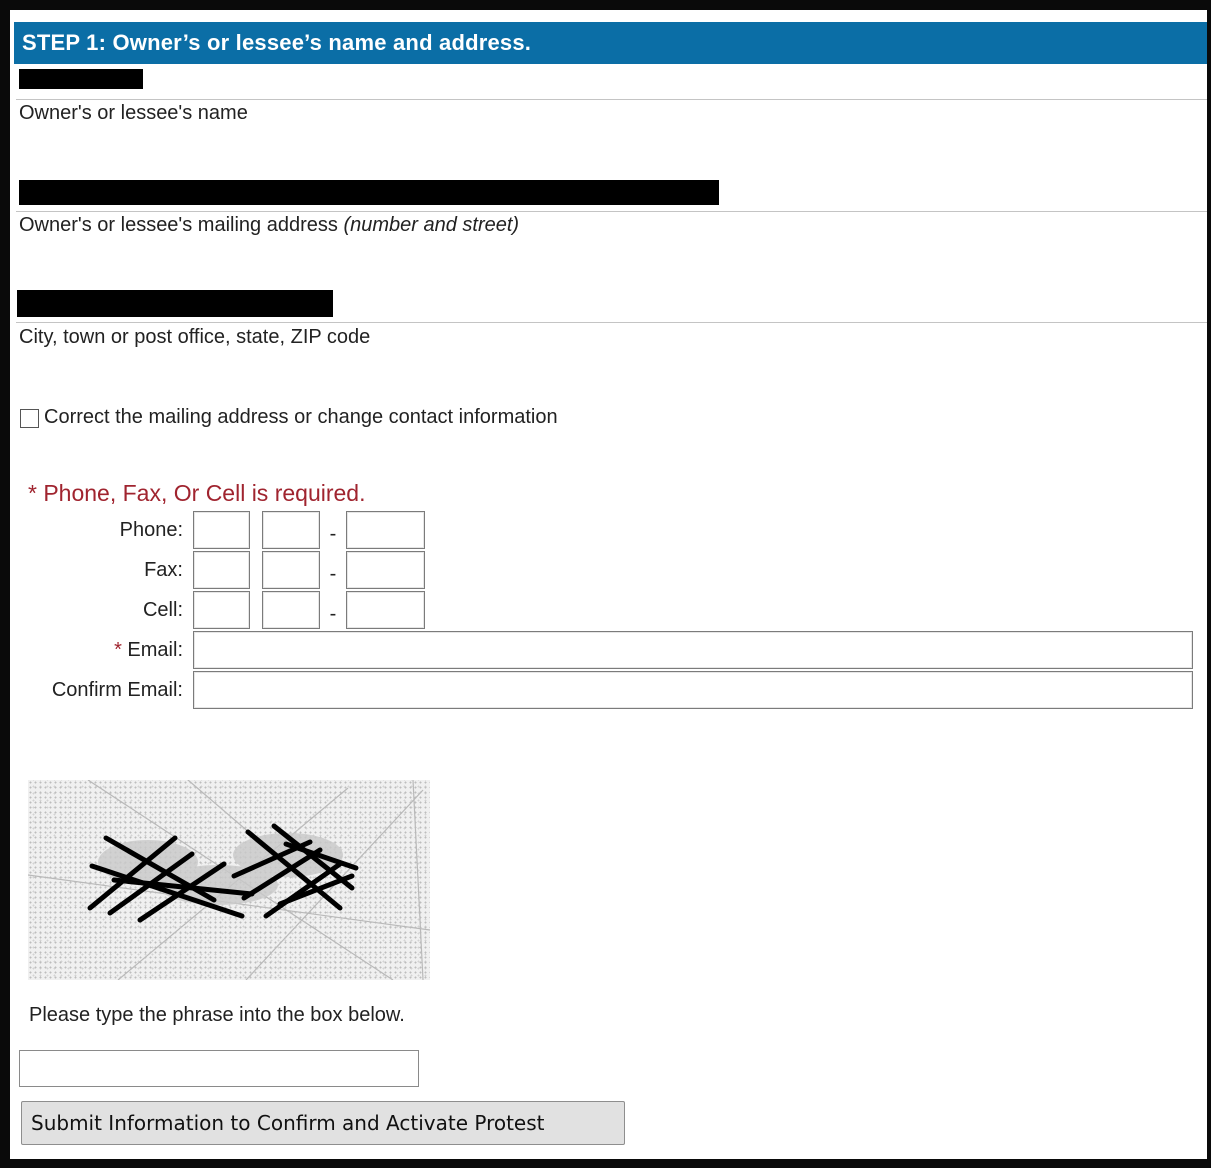 The width and height of the screenshot is (1211, 1168). I want to click on redacted-city, so click(175, 303).